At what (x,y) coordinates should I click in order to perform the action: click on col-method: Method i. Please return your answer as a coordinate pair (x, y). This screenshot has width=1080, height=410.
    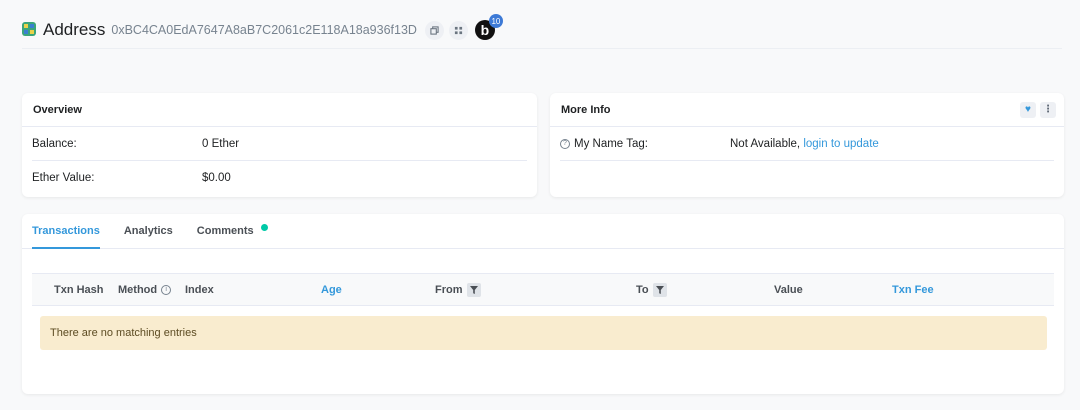
    Looking at the image, I should click on (145, 289).